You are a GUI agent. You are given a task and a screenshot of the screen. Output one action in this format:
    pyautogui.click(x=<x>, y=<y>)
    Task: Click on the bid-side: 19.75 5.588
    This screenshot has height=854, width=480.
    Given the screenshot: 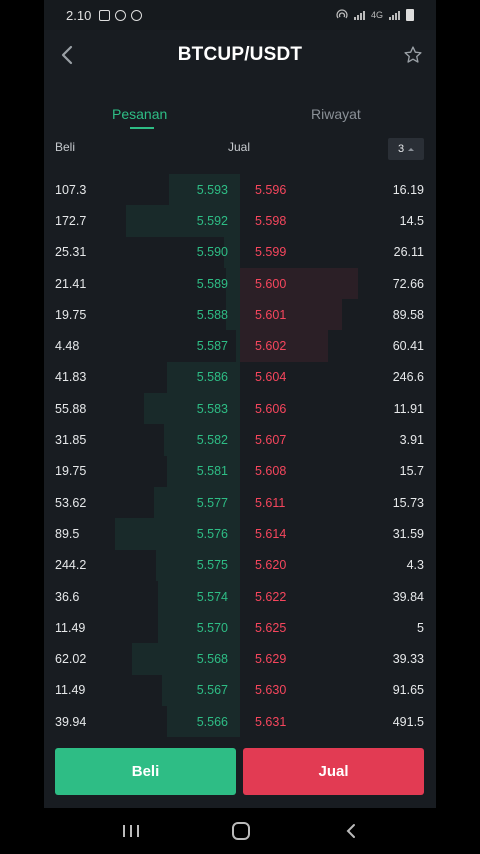 What is the action you would take?
    pyautogui.click(x=142, y=315)
    